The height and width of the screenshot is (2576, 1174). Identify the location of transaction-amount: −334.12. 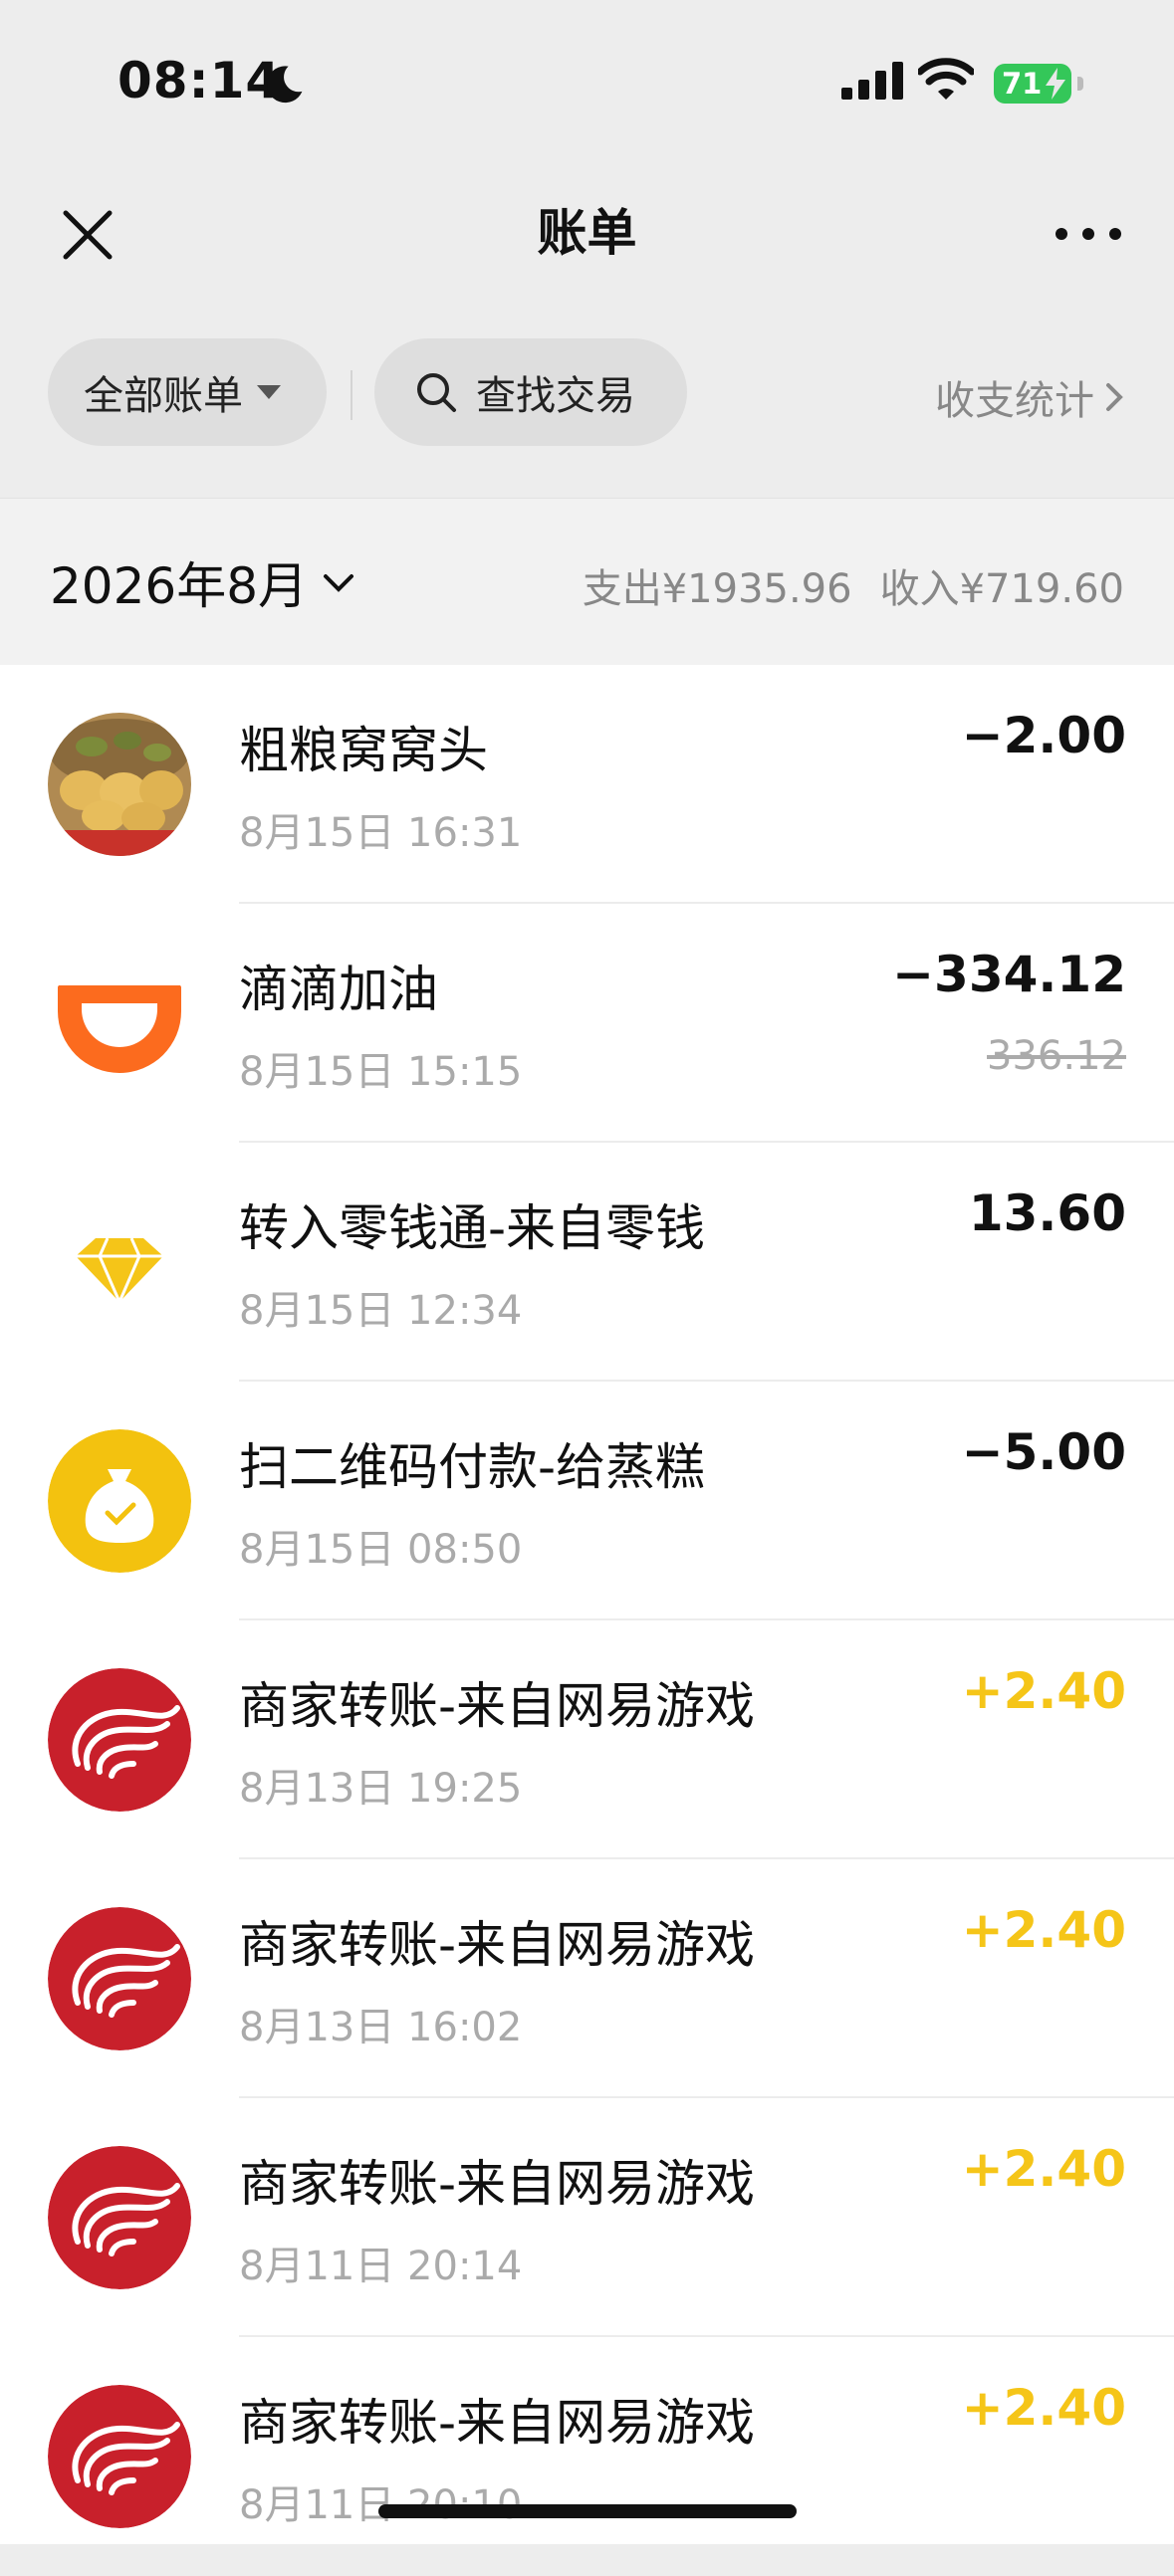
(1009, 974).